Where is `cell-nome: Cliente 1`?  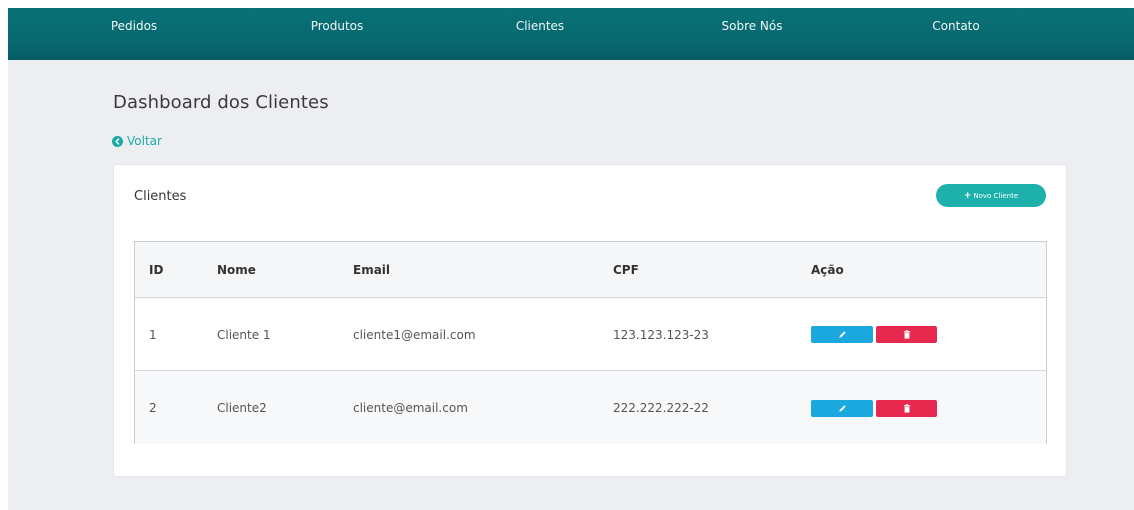
cell-nome: Cliente 1 is located at coordinates (244, 334).